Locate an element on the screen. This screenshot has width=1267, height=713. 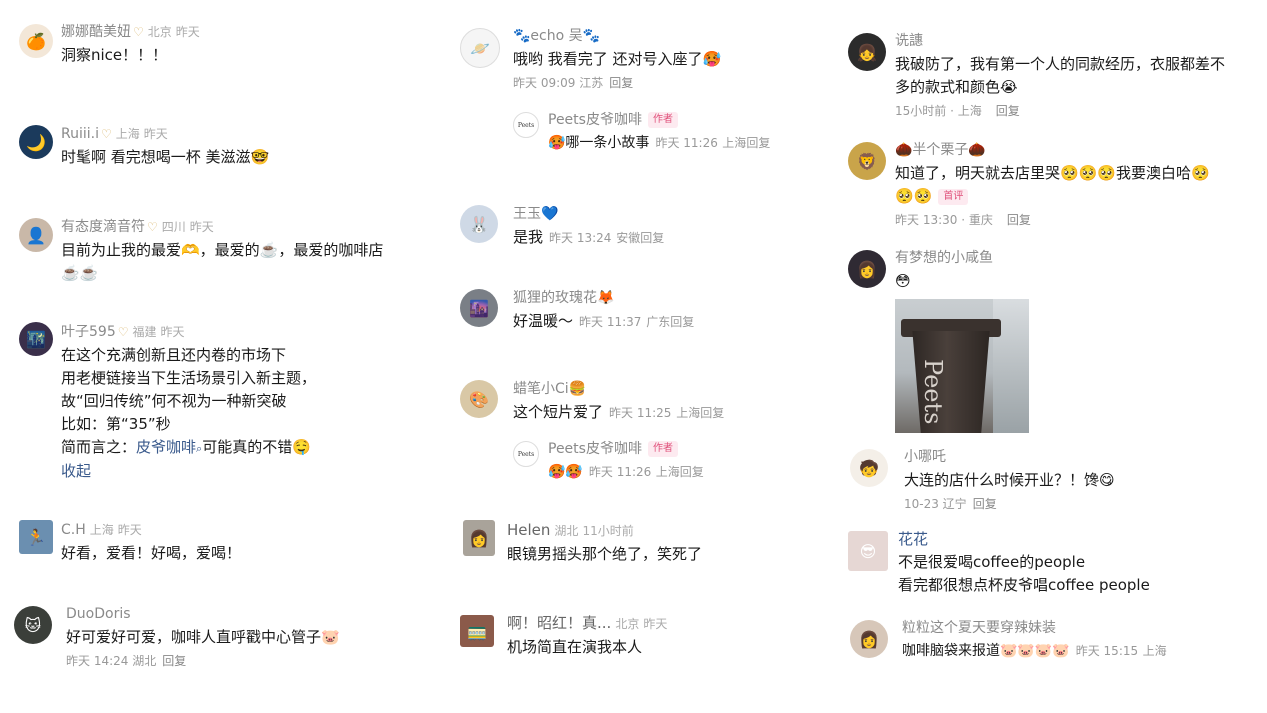
avatar: 🚃 is located at coordinates (477, 631).